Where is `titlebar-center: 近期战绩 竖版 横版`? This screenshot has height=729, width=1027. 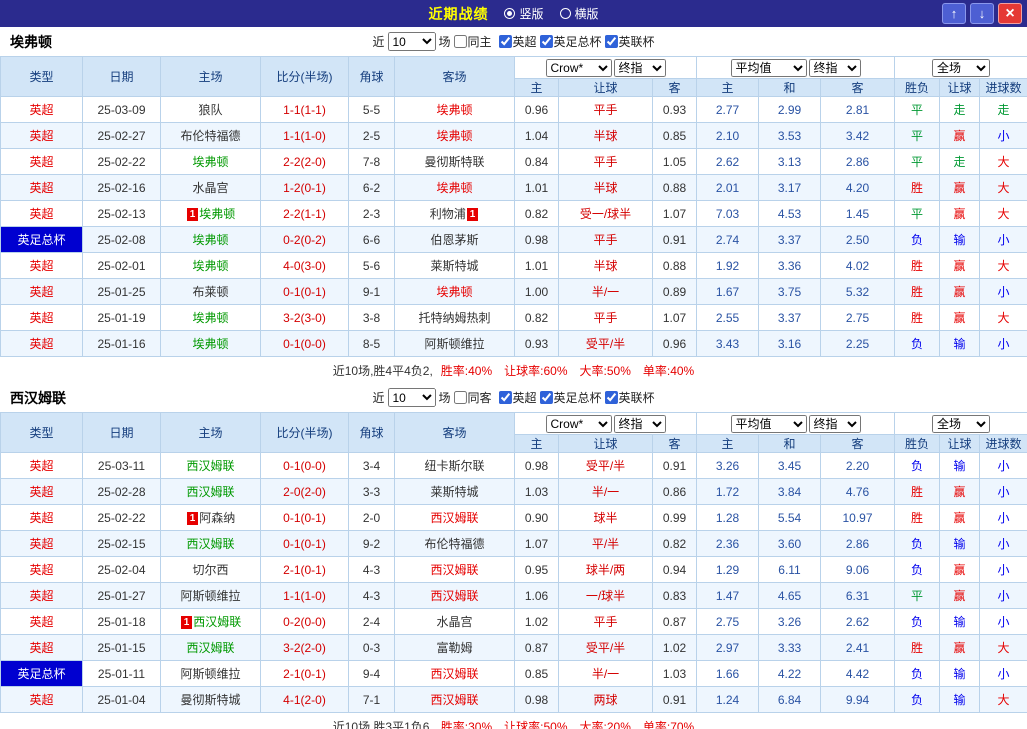 titlebar-center: 近期战绩 竖版 横版 is located at coordinates (513, 14).